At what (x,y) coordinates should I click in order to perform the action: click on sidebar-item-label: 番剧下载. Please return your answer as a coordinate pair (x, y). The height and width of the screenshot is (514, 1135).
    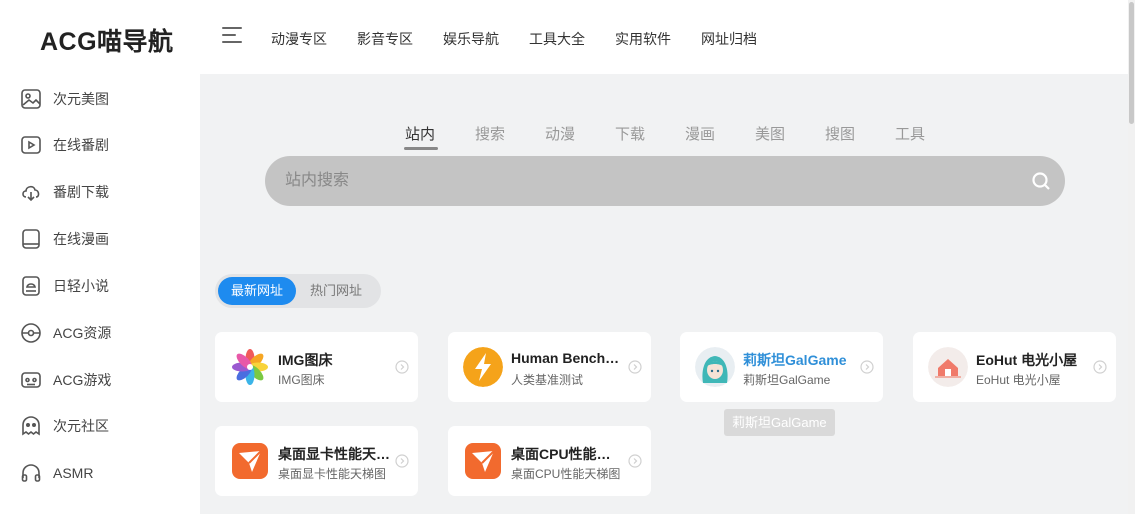
    Looking at the image, I should click on (81, 192).